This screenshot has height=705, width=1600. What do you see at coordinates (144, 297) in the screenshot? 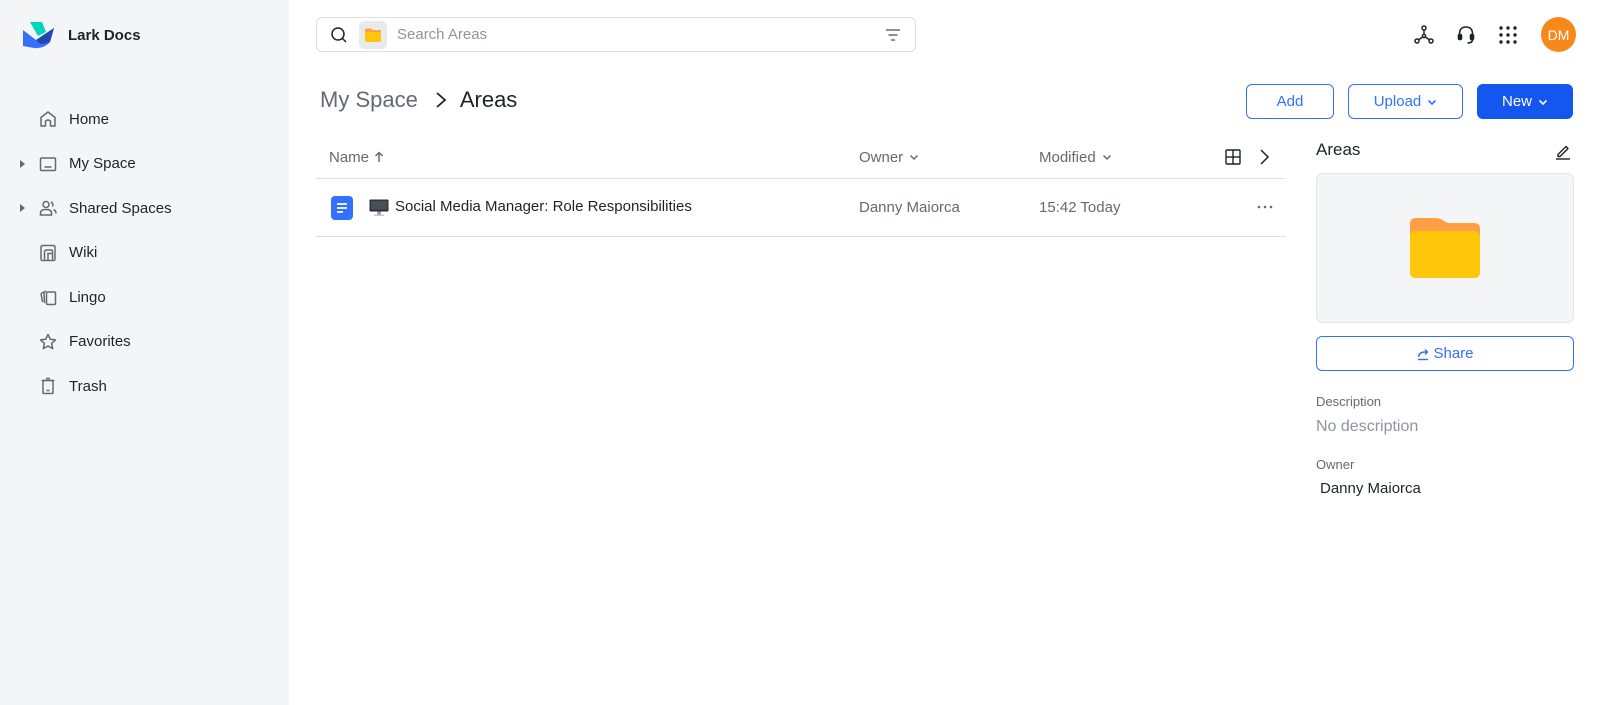
I see `sidebar-item-lingo: Lingo` at bounding box center [144, 297].